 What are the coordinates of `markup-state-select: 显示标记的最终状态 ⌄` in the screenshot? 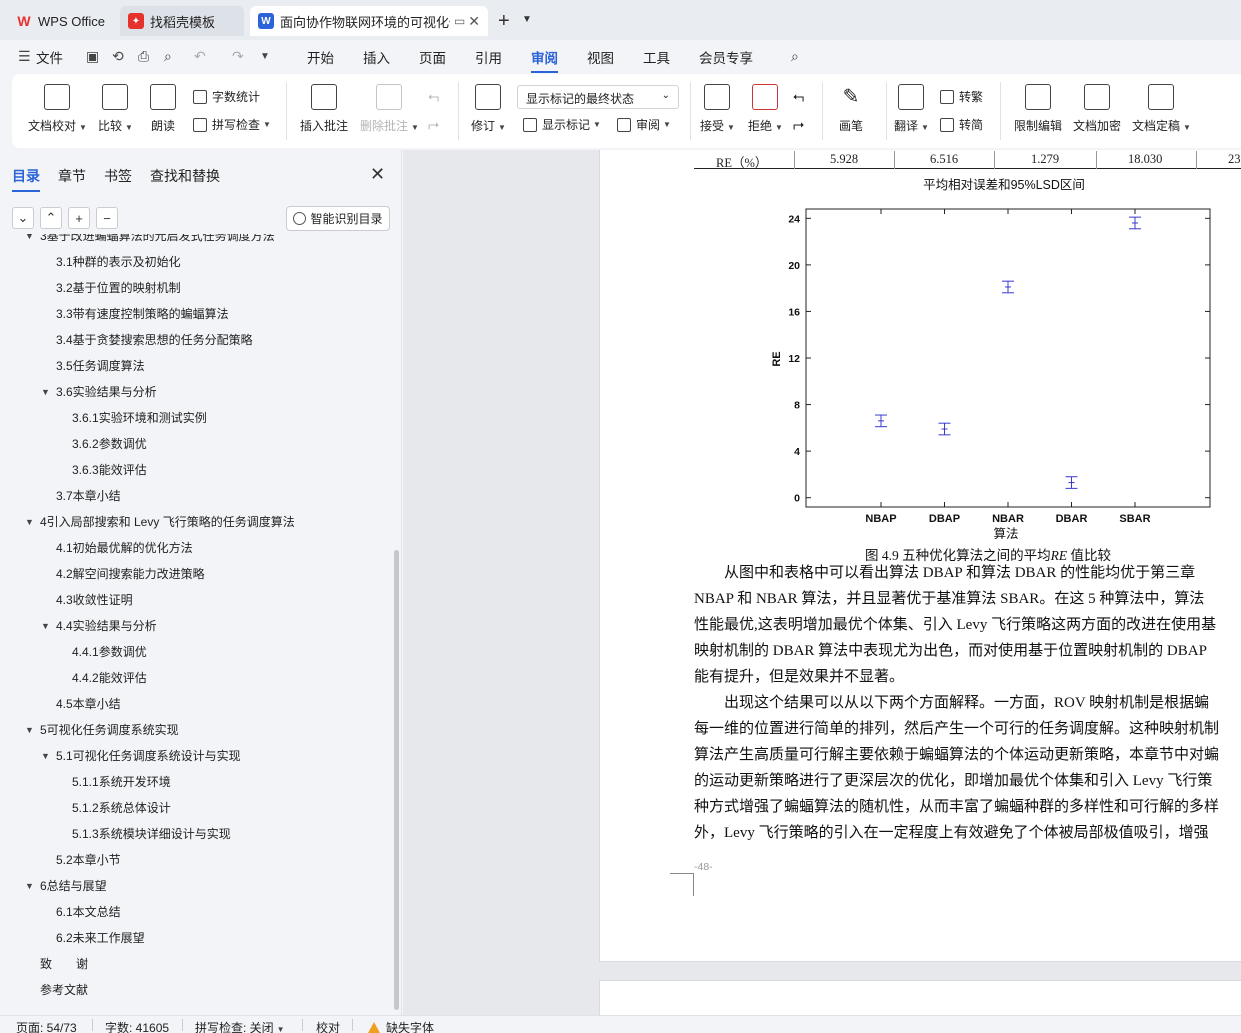 It's located at (598, 97).